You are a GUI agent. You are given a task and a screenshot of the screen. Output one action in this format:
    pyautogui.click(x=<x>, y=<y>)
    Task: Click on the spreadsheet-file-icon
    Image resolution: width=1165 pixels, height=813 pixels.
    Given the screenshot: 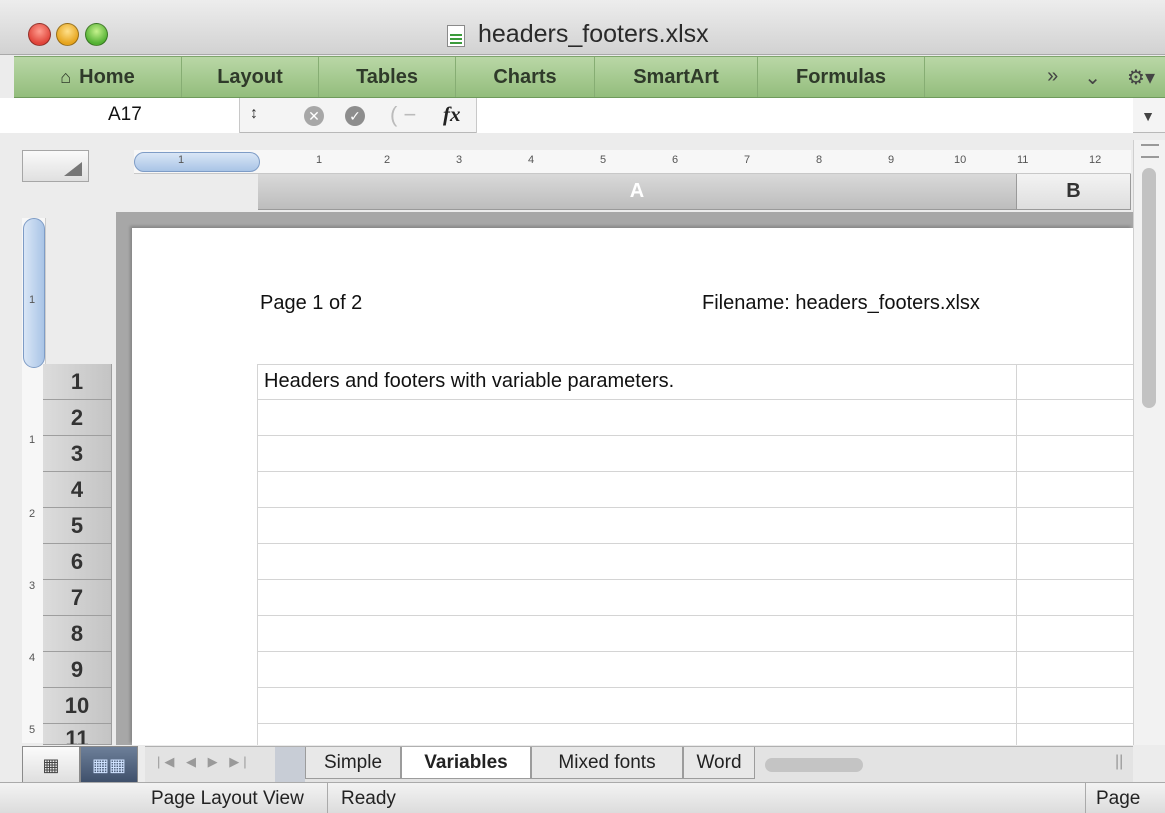 What is the action you would take?
    pyautogui.click(x=456, y=36)
    